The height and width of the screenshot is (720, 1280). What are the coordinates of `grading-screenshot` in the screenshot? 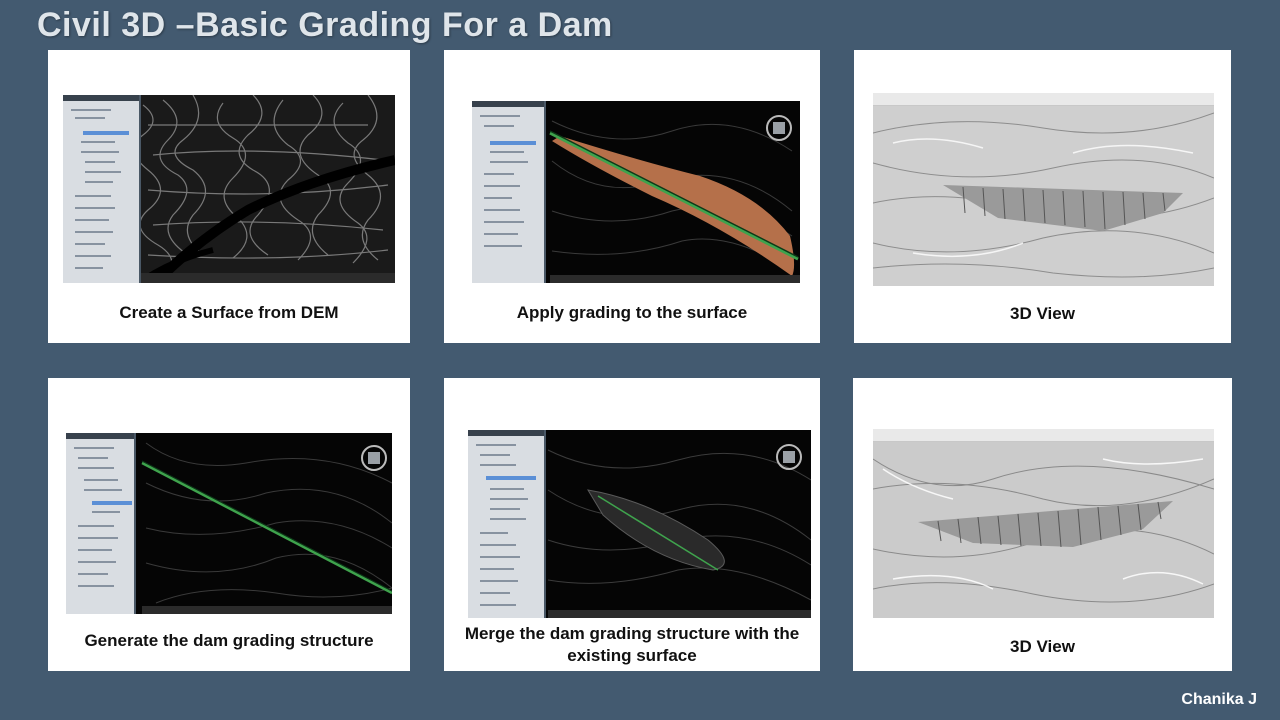 It's located at (636, 192).